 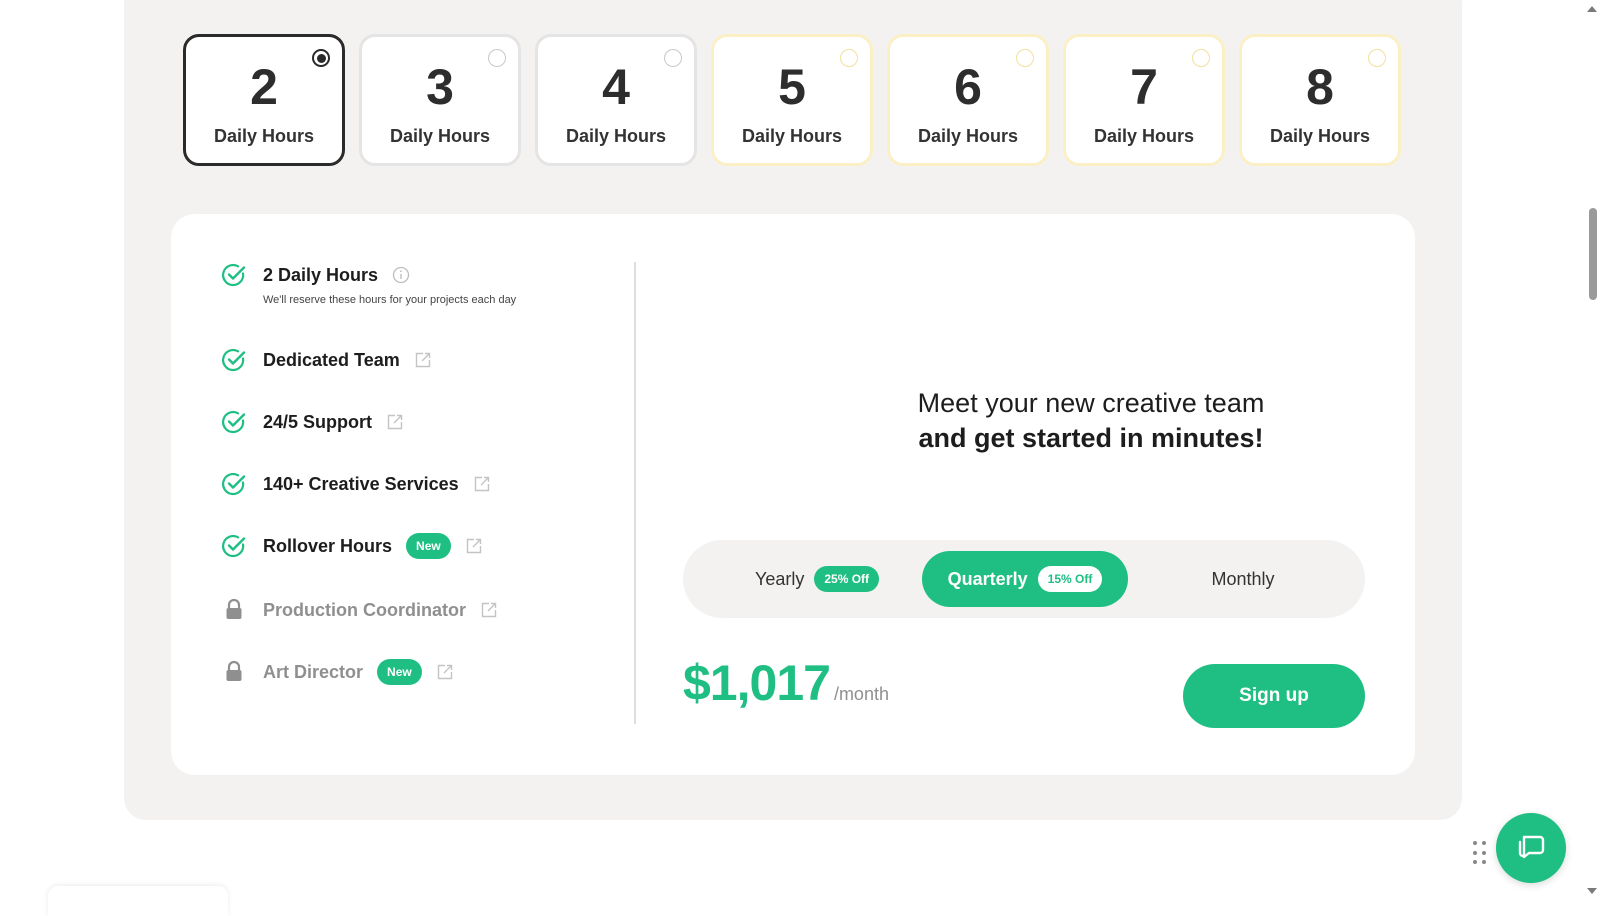 I want to click on feature-item: 140+ Creative Services, so click(x=356, y=484).